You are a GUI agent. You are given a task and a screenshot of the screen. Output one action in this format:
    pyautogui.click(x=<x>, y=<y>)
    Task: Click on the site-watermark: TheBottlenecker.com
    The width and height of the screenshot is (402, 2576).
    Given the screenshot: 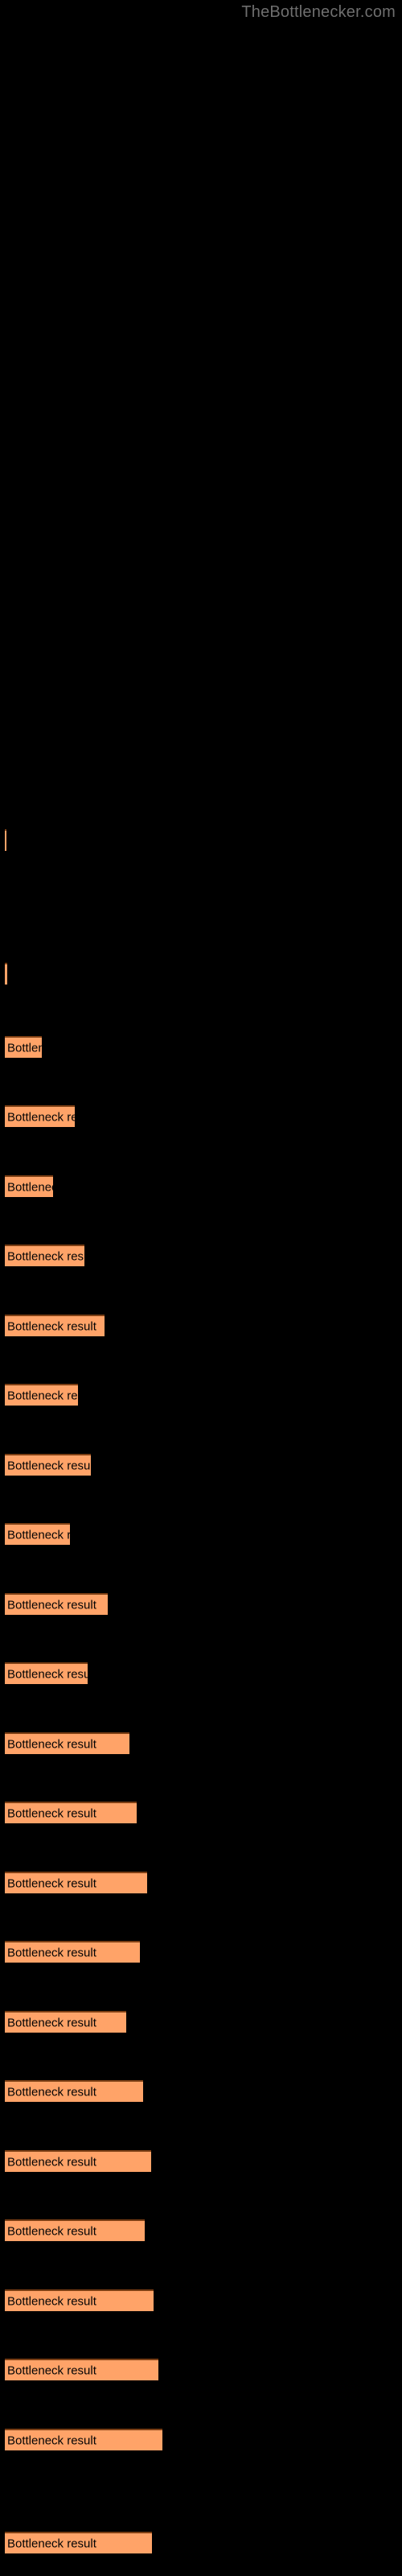 What is the action you would take?
    pyautogui.click(x=318, y=12)
    